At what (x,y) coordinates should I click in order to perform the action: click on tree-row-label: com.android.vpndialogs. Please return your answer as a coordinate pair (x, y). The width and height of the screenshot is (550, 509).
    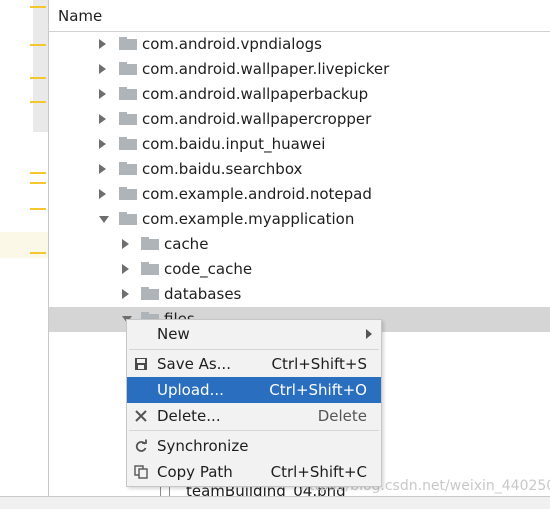
    Looking at the image, I should click on (232, 44).